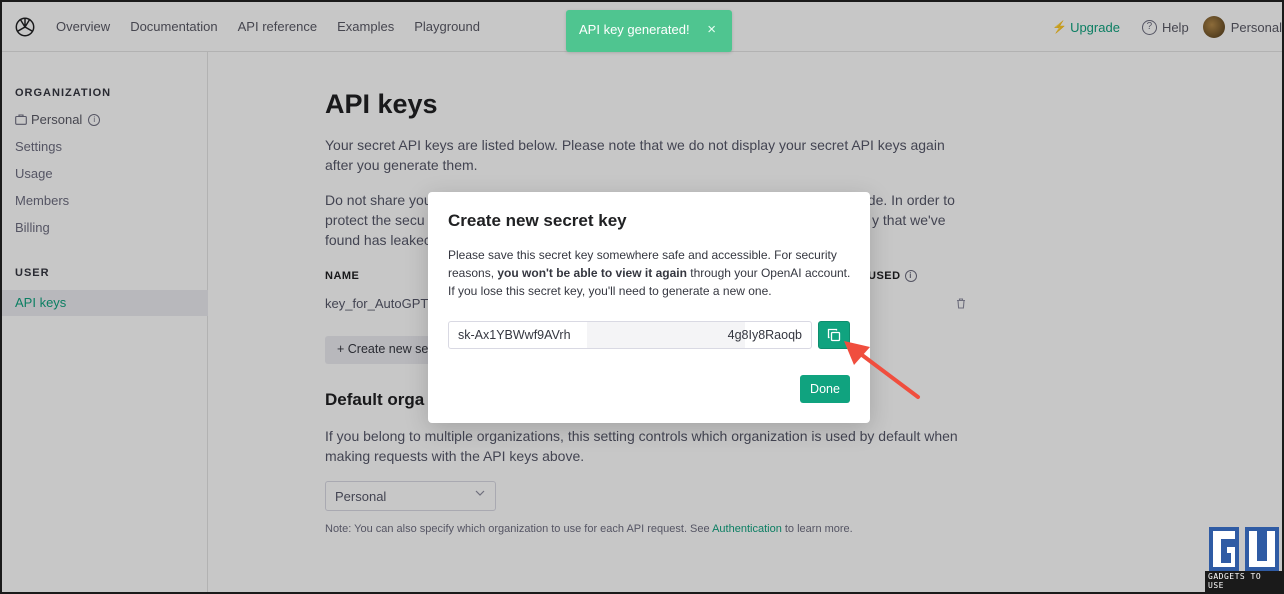  I want to click on annotation-arrow-icon, so click(882, 370).